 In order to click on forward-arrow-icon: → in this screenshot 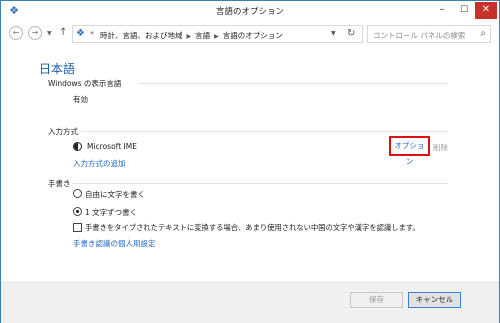, I will do `click(35, 33)`.